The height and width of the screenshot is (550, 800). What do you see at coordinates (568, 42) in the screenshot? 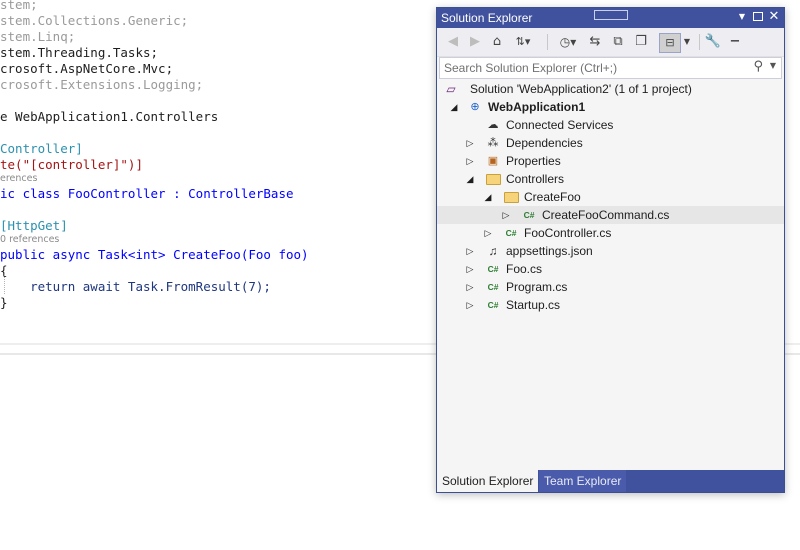
I see `history-icon: ◷▾` at bounding box center [568, 42].